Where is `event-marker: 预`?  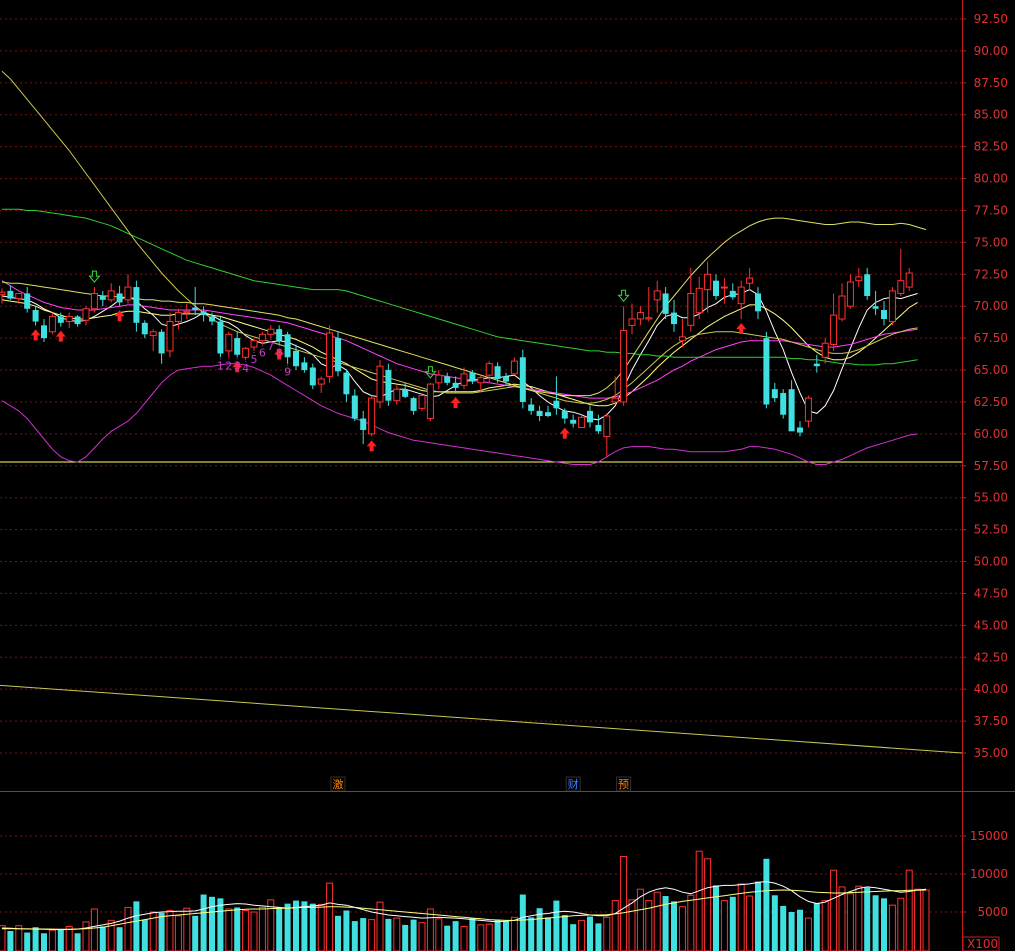
event-marker: 预 is located at coordinates (624, 784).